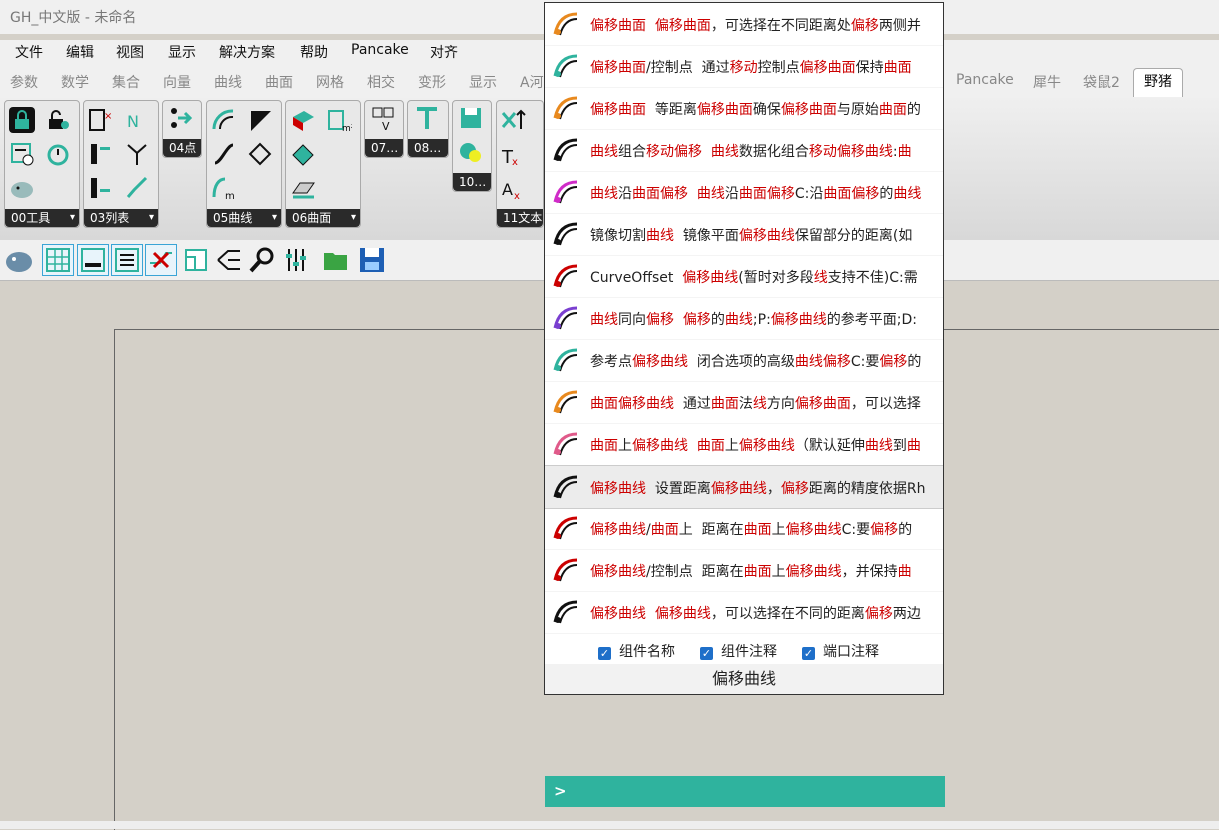 The width and height of the screenshot is (1219, 830). I want to click on ribbon-group-label-tools: 00工具 ▾, so click(42, 218).